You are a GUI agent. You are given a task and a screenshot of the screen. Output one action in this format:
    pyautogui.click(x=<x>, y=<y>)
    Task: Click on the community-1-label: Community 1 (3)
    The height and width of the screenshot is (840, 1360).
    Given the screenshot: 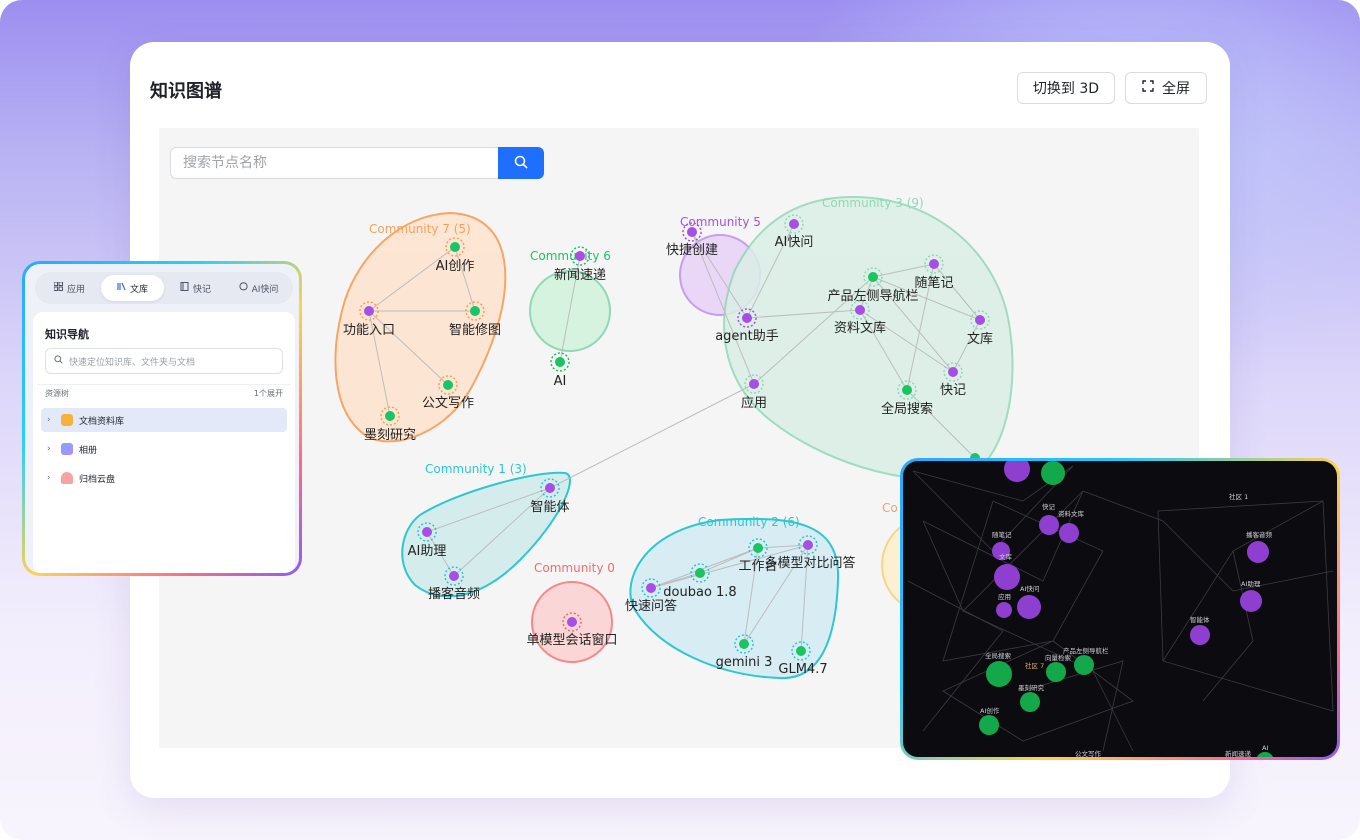 What is the action you would take?
    pyautogui.click(x=476, y=469)
    